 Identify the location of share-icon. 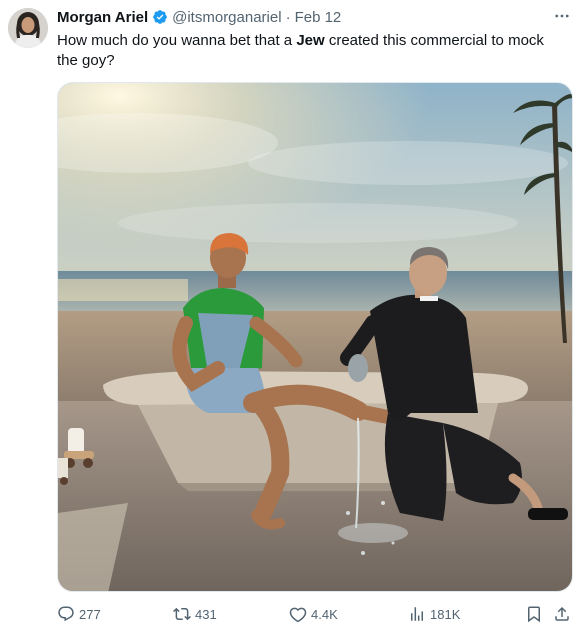
(562, 613).